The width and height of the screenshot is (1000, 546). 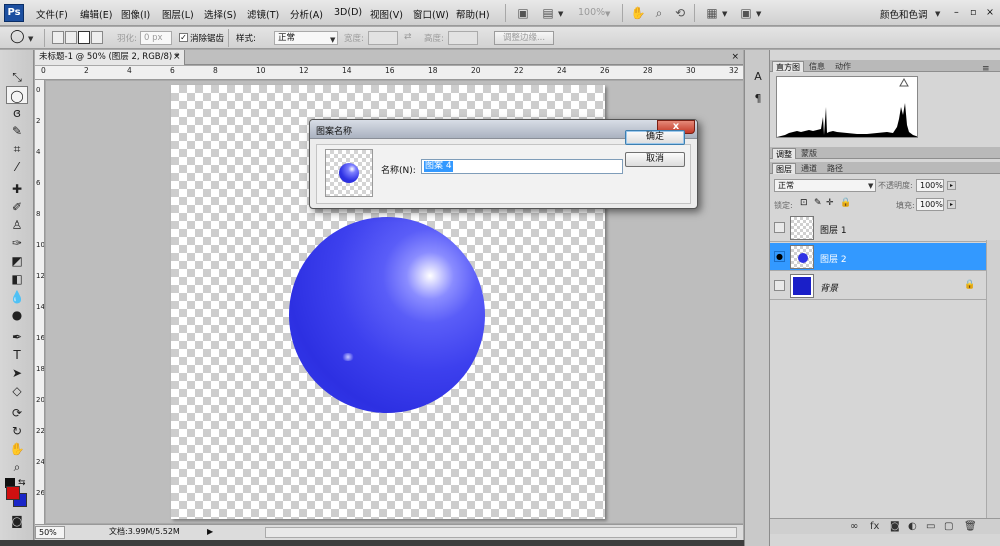 I want to click on subtract-selection-button, so click(x=84, y=37).